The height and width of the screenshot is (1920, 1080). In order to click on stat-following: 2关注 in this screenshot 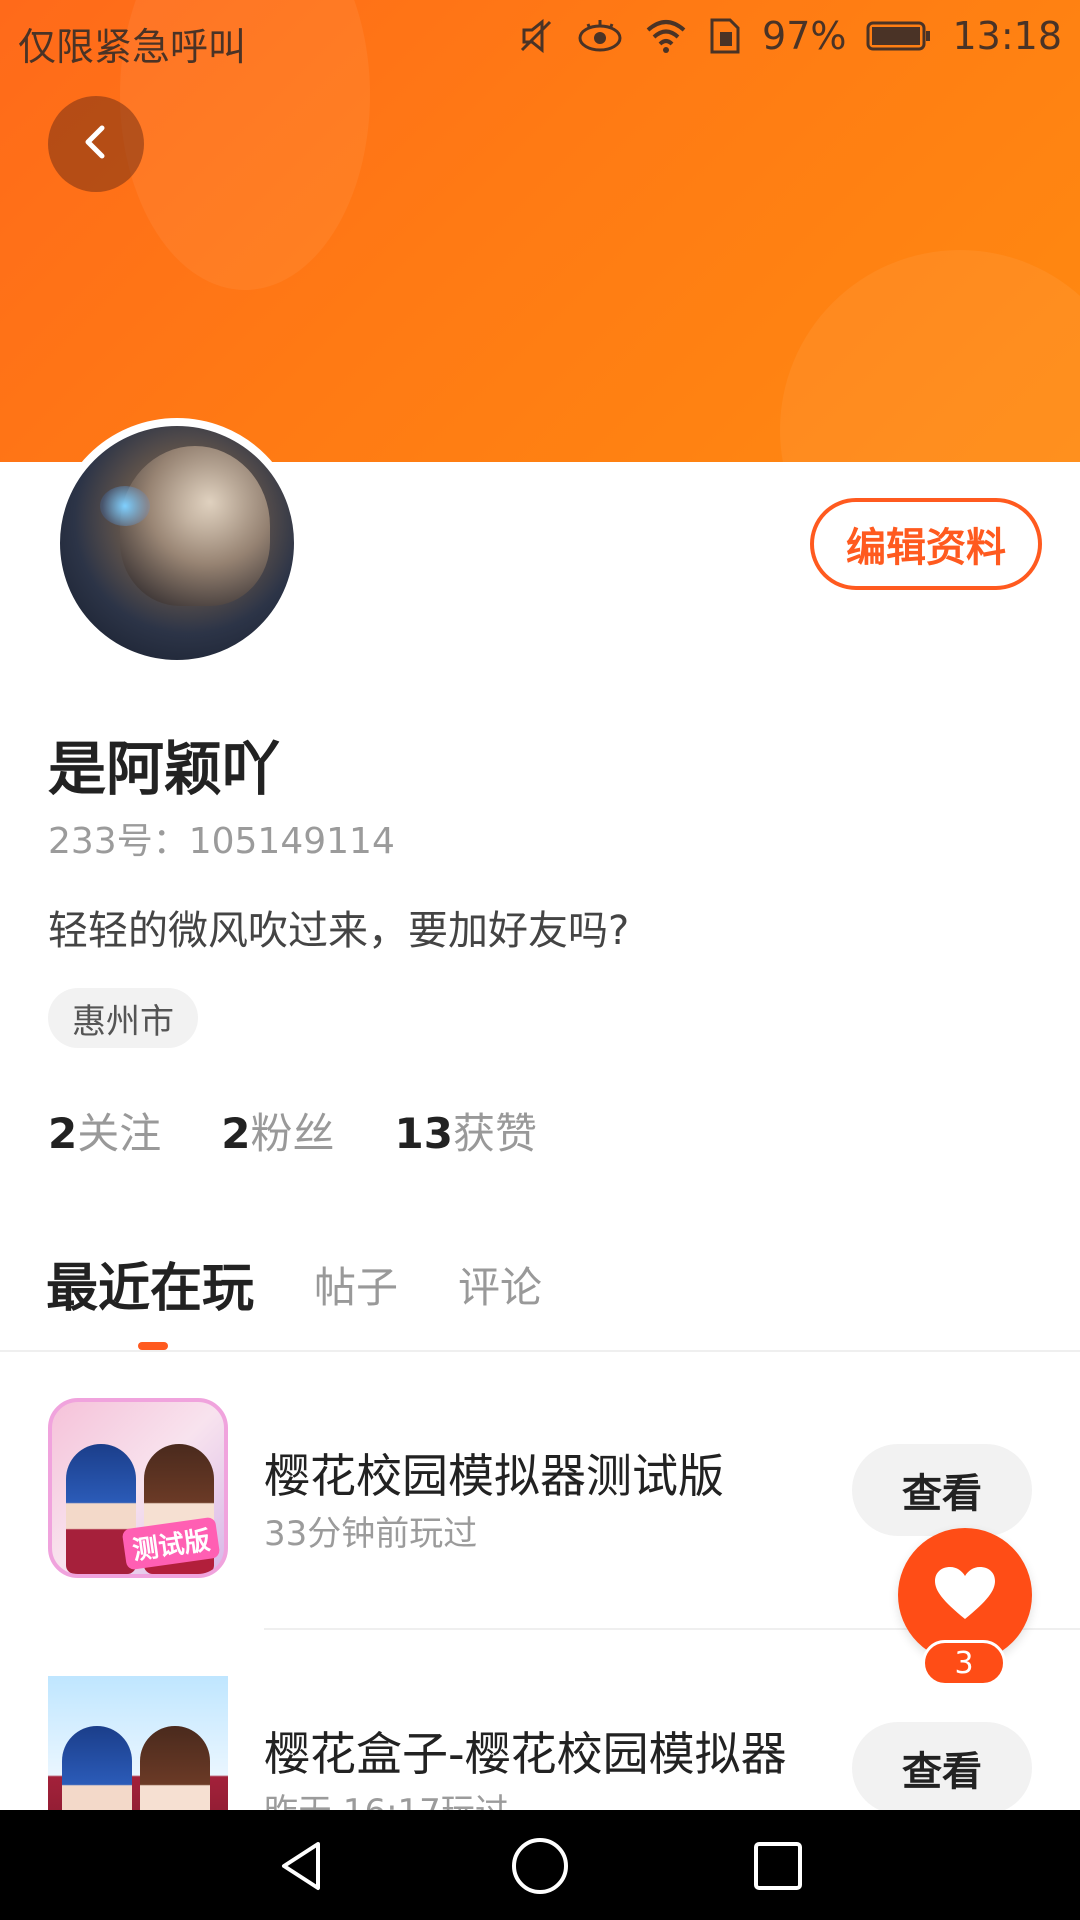, I will do `click(104, 1130)`.